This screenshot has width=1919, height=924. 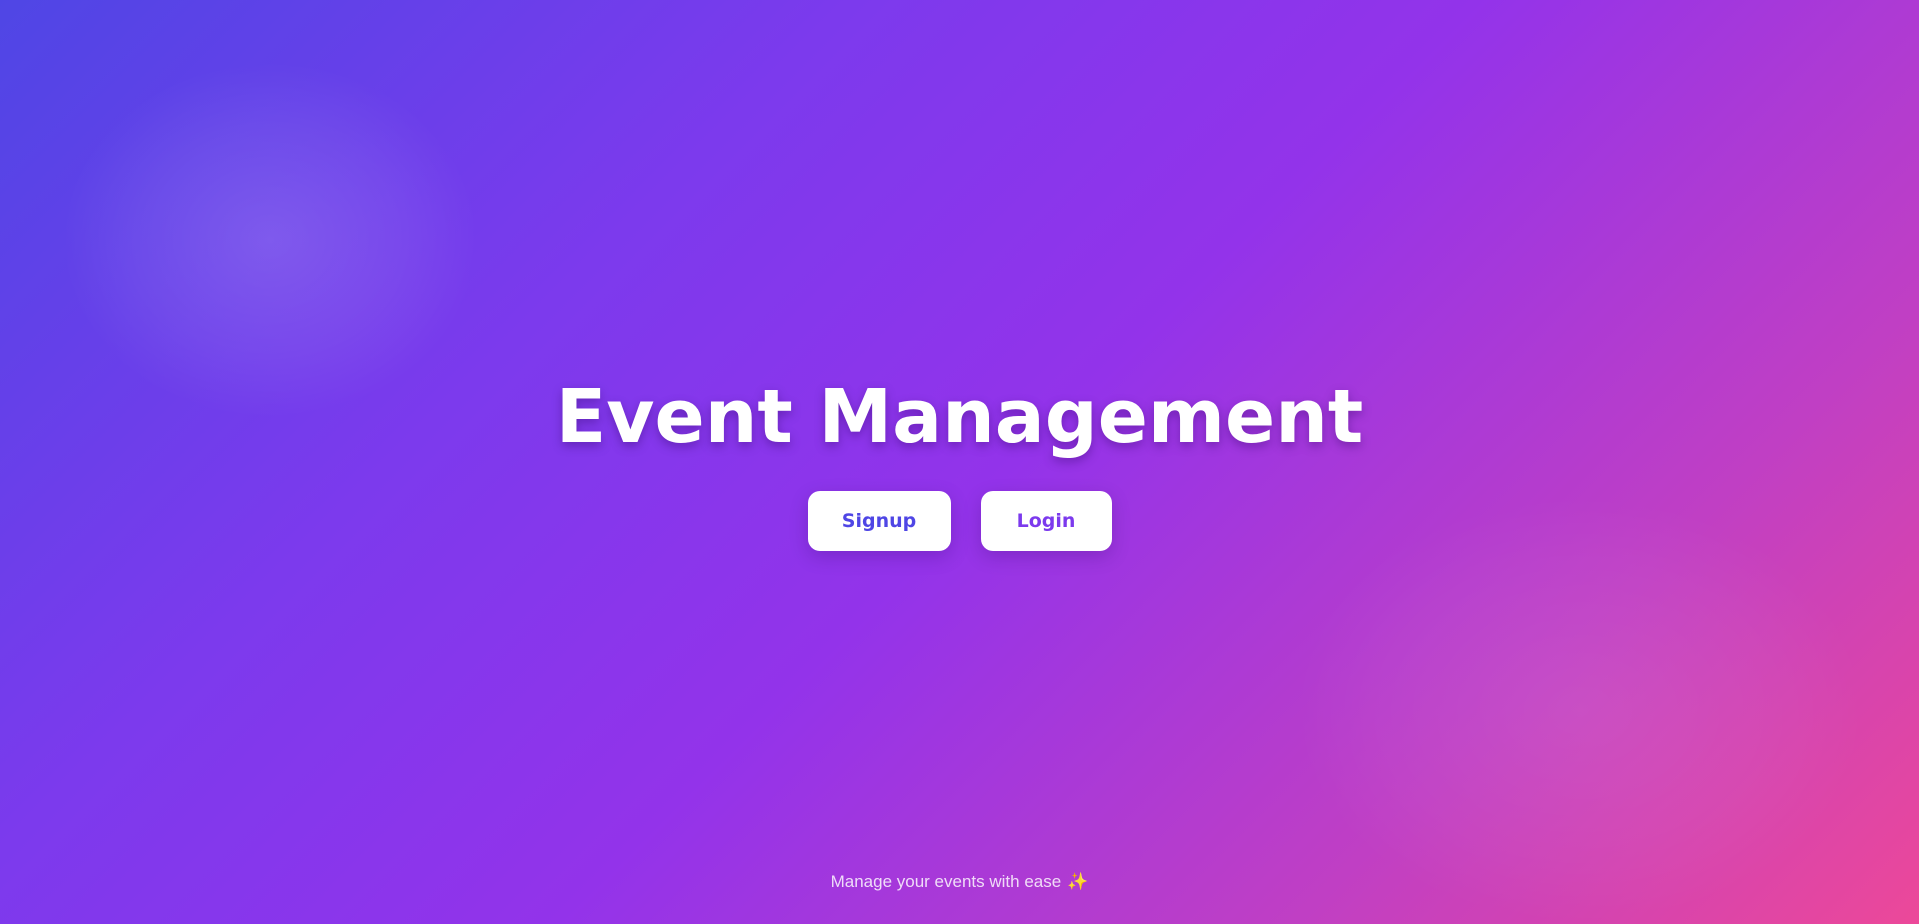 I want to click on sparkles-icon: ✨, so click(x=1078, y=882).